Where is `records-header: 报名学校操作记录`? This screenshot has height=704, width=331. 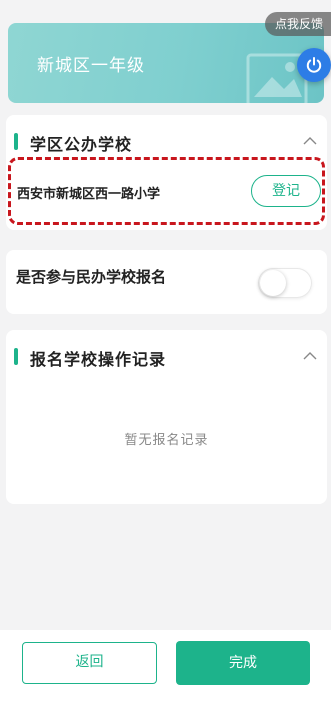 records-header: 报名学校操作记录 is located at coordinates (166, 350).